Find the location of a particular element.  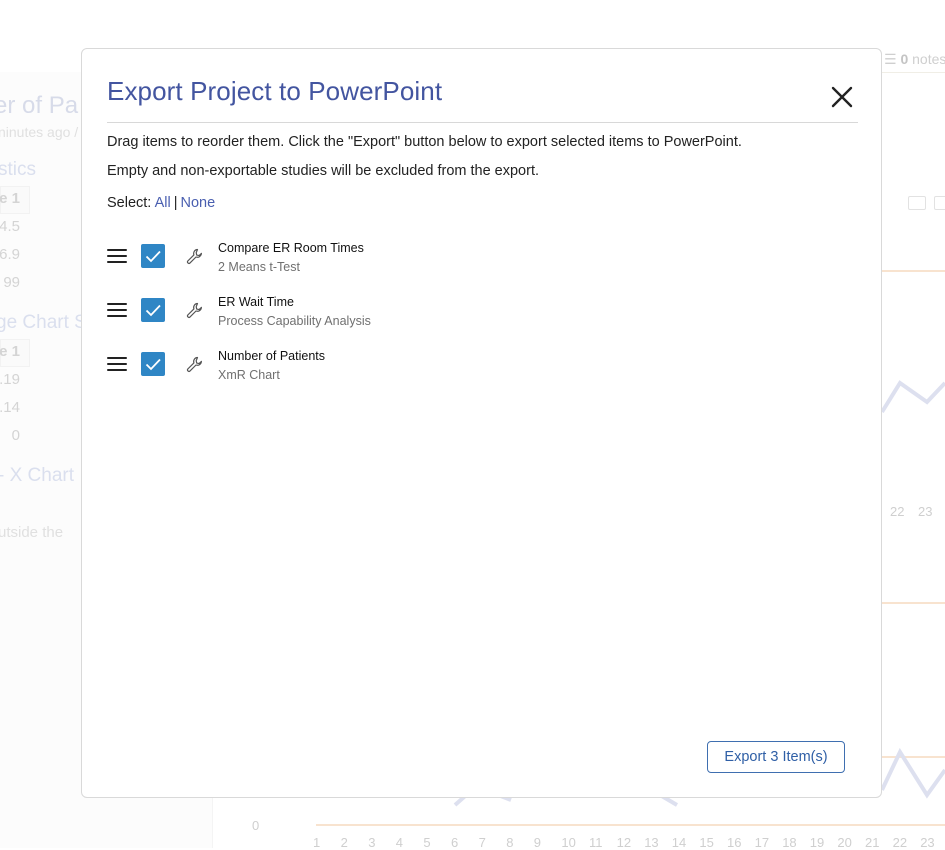

item-title: Number of Patients is located at coordinates (271, 356).